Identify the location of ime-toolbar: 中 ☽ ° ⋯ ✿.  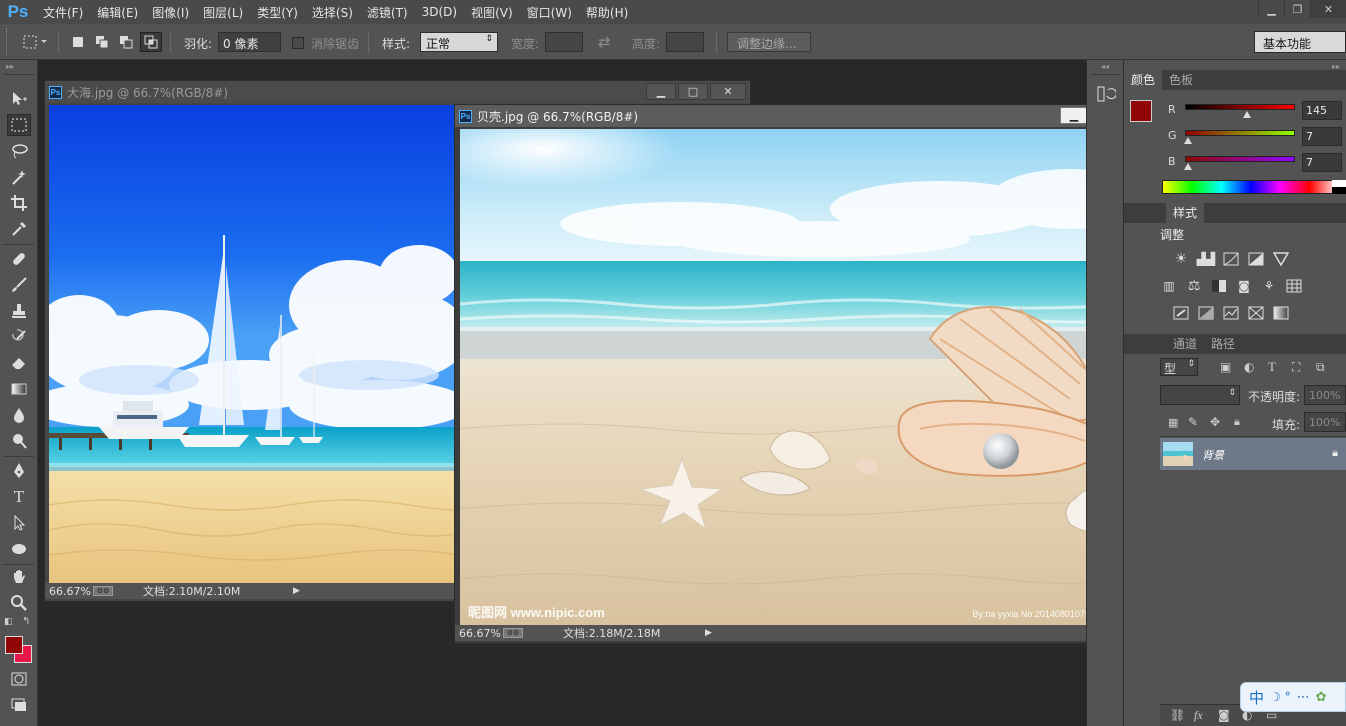
(1293, 697).